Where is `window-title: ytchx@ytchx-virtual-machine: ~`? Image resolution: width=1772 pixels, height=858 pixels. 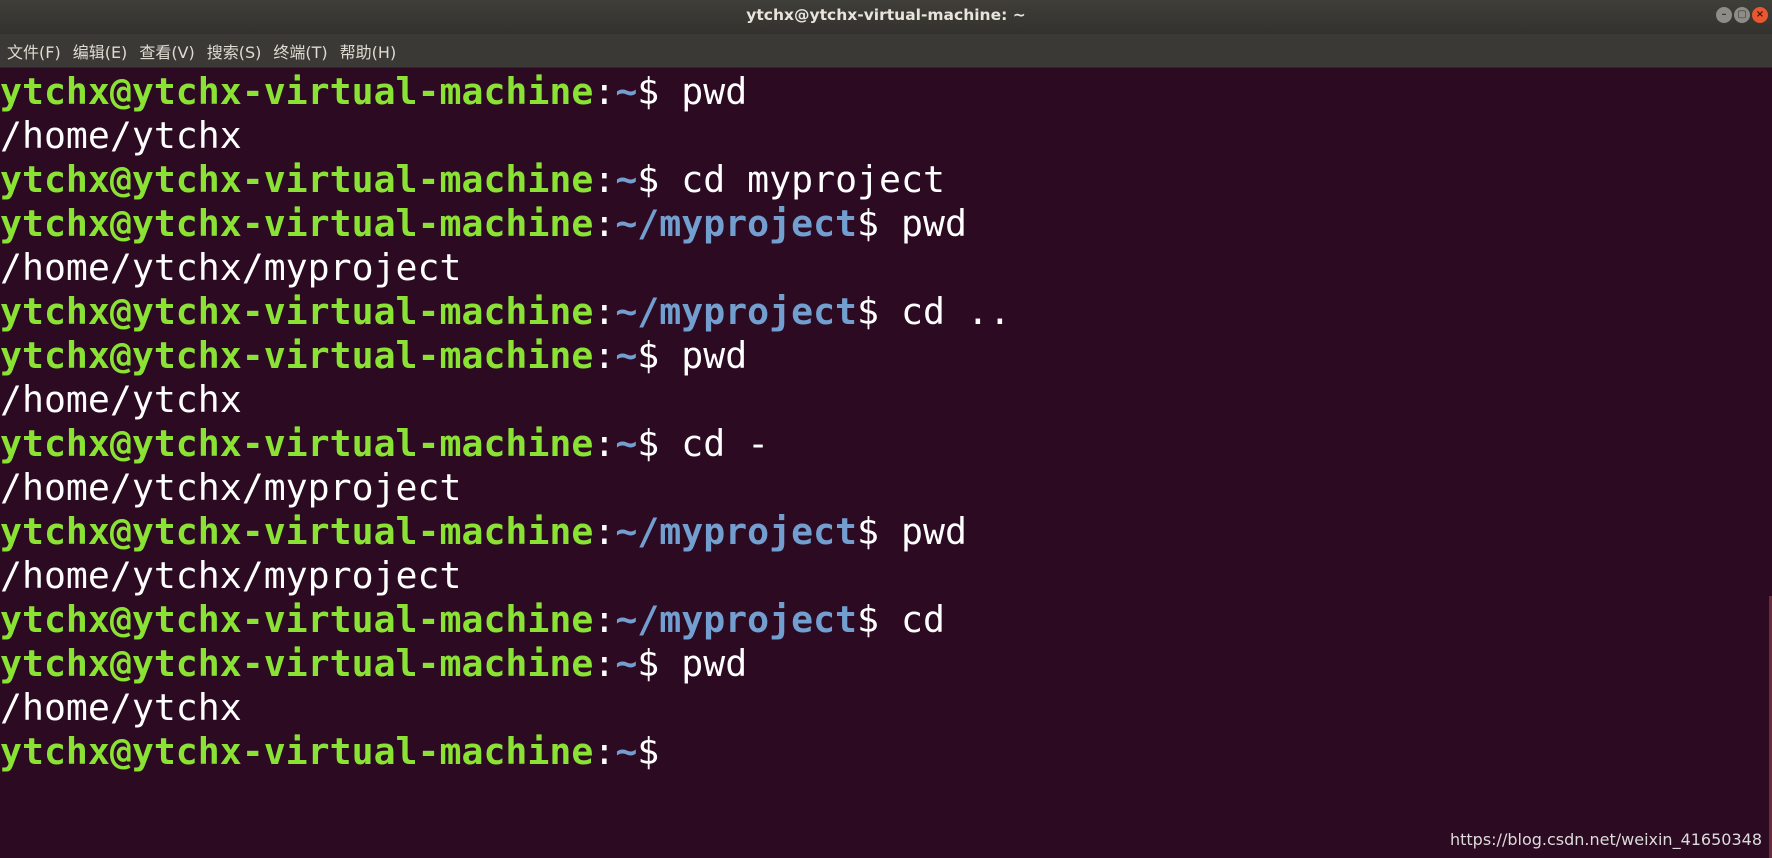
window-title: ytchx@ytchx-virtual-machine: ~ is located at coordinates (886, 15).